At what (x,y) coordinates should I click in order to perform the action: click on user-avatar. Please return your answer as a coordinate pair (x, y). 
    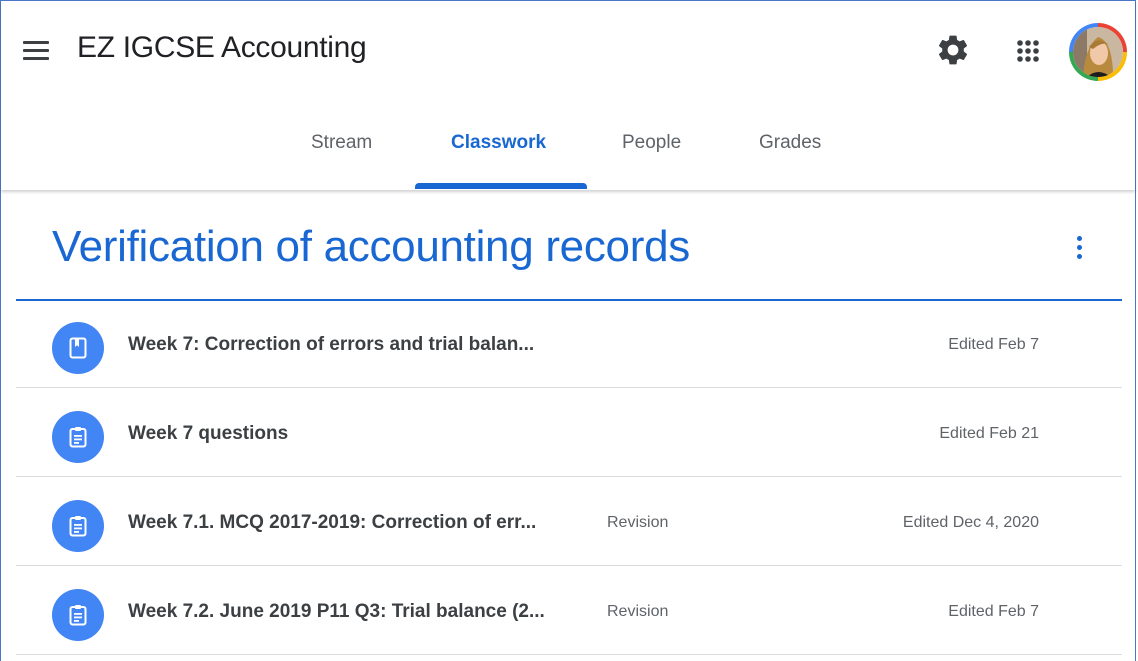
    Looking at the image, I should click on (1098, 52).